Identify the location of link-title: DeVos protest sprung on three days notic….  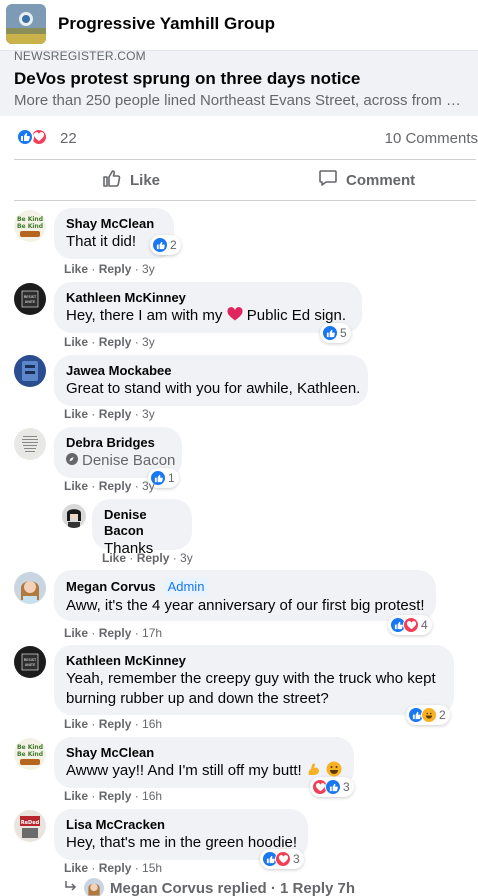
(187, 79).